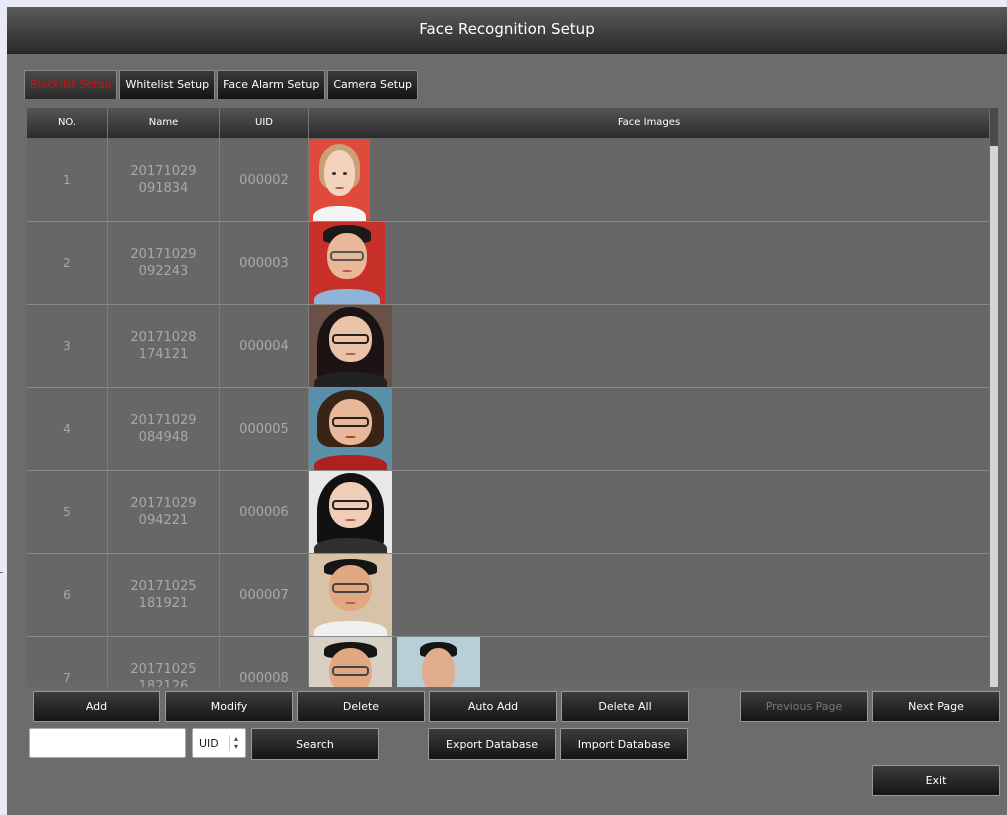 This screenshot has height=815, width=1007. Describe the element at coordinates (264, 180) in the screenshot. I see `row-uid: 000002` at that location.